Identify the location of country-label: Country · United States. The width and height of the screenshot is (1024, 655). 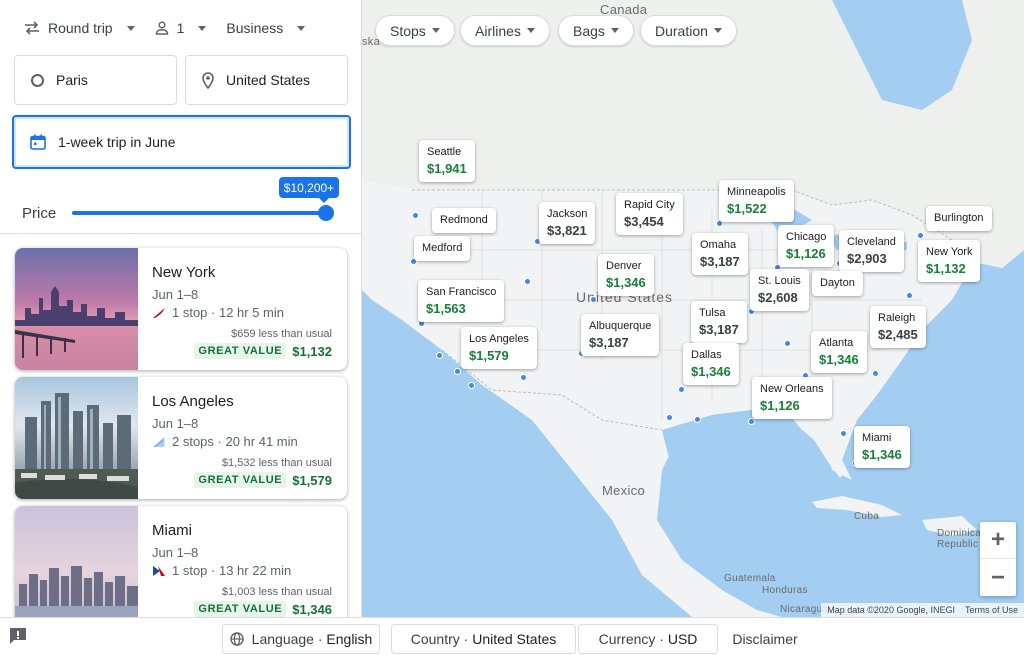
(484, 639).